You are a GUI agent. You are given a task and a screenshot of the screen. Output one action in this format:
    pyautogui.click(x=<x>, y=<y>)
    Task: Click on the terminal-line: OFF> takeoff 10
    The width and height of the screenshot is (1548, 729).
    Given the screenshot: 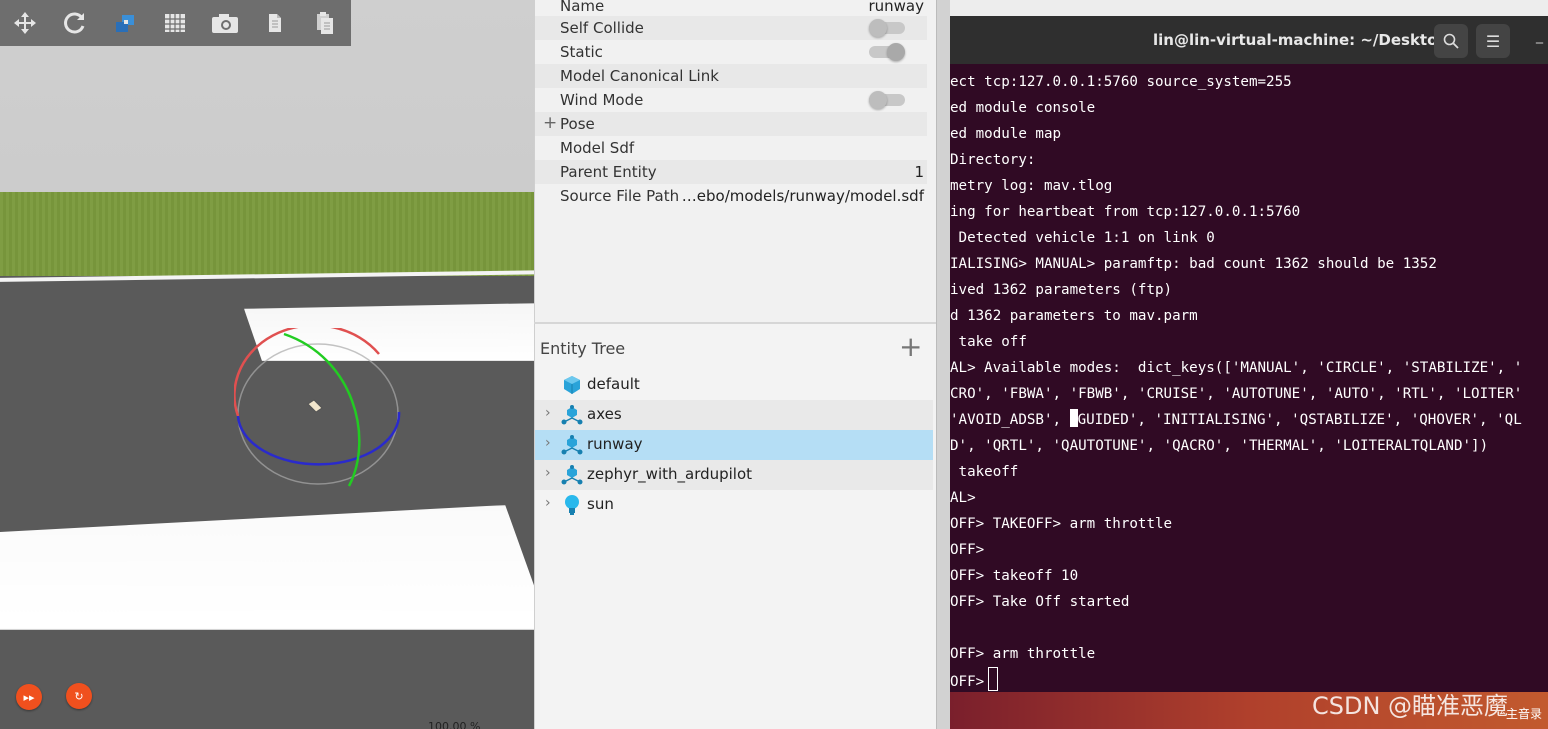 What is the action you would take?
    pyautogui.click(x=1014, y=576)
    